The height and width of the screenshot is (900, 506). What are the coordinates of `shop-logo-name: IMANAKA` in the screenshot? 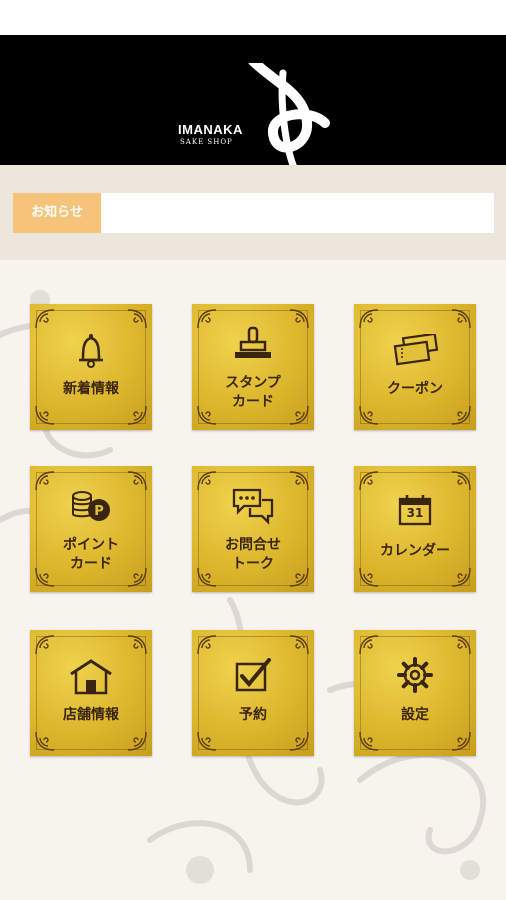 It's located at (210, 129).